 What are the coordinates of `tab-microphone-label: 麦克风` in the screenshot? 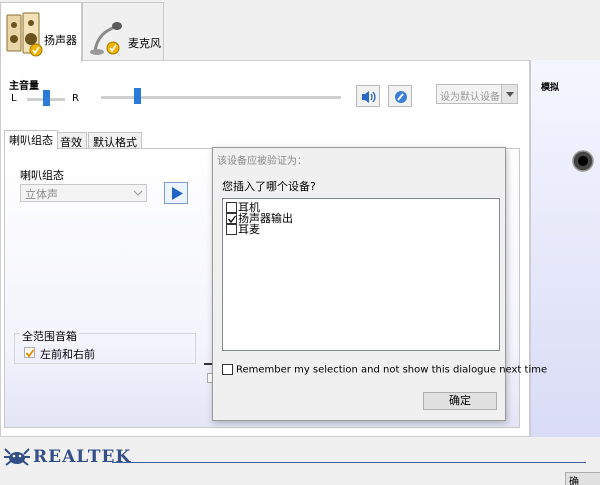 It's located at (144, 43).